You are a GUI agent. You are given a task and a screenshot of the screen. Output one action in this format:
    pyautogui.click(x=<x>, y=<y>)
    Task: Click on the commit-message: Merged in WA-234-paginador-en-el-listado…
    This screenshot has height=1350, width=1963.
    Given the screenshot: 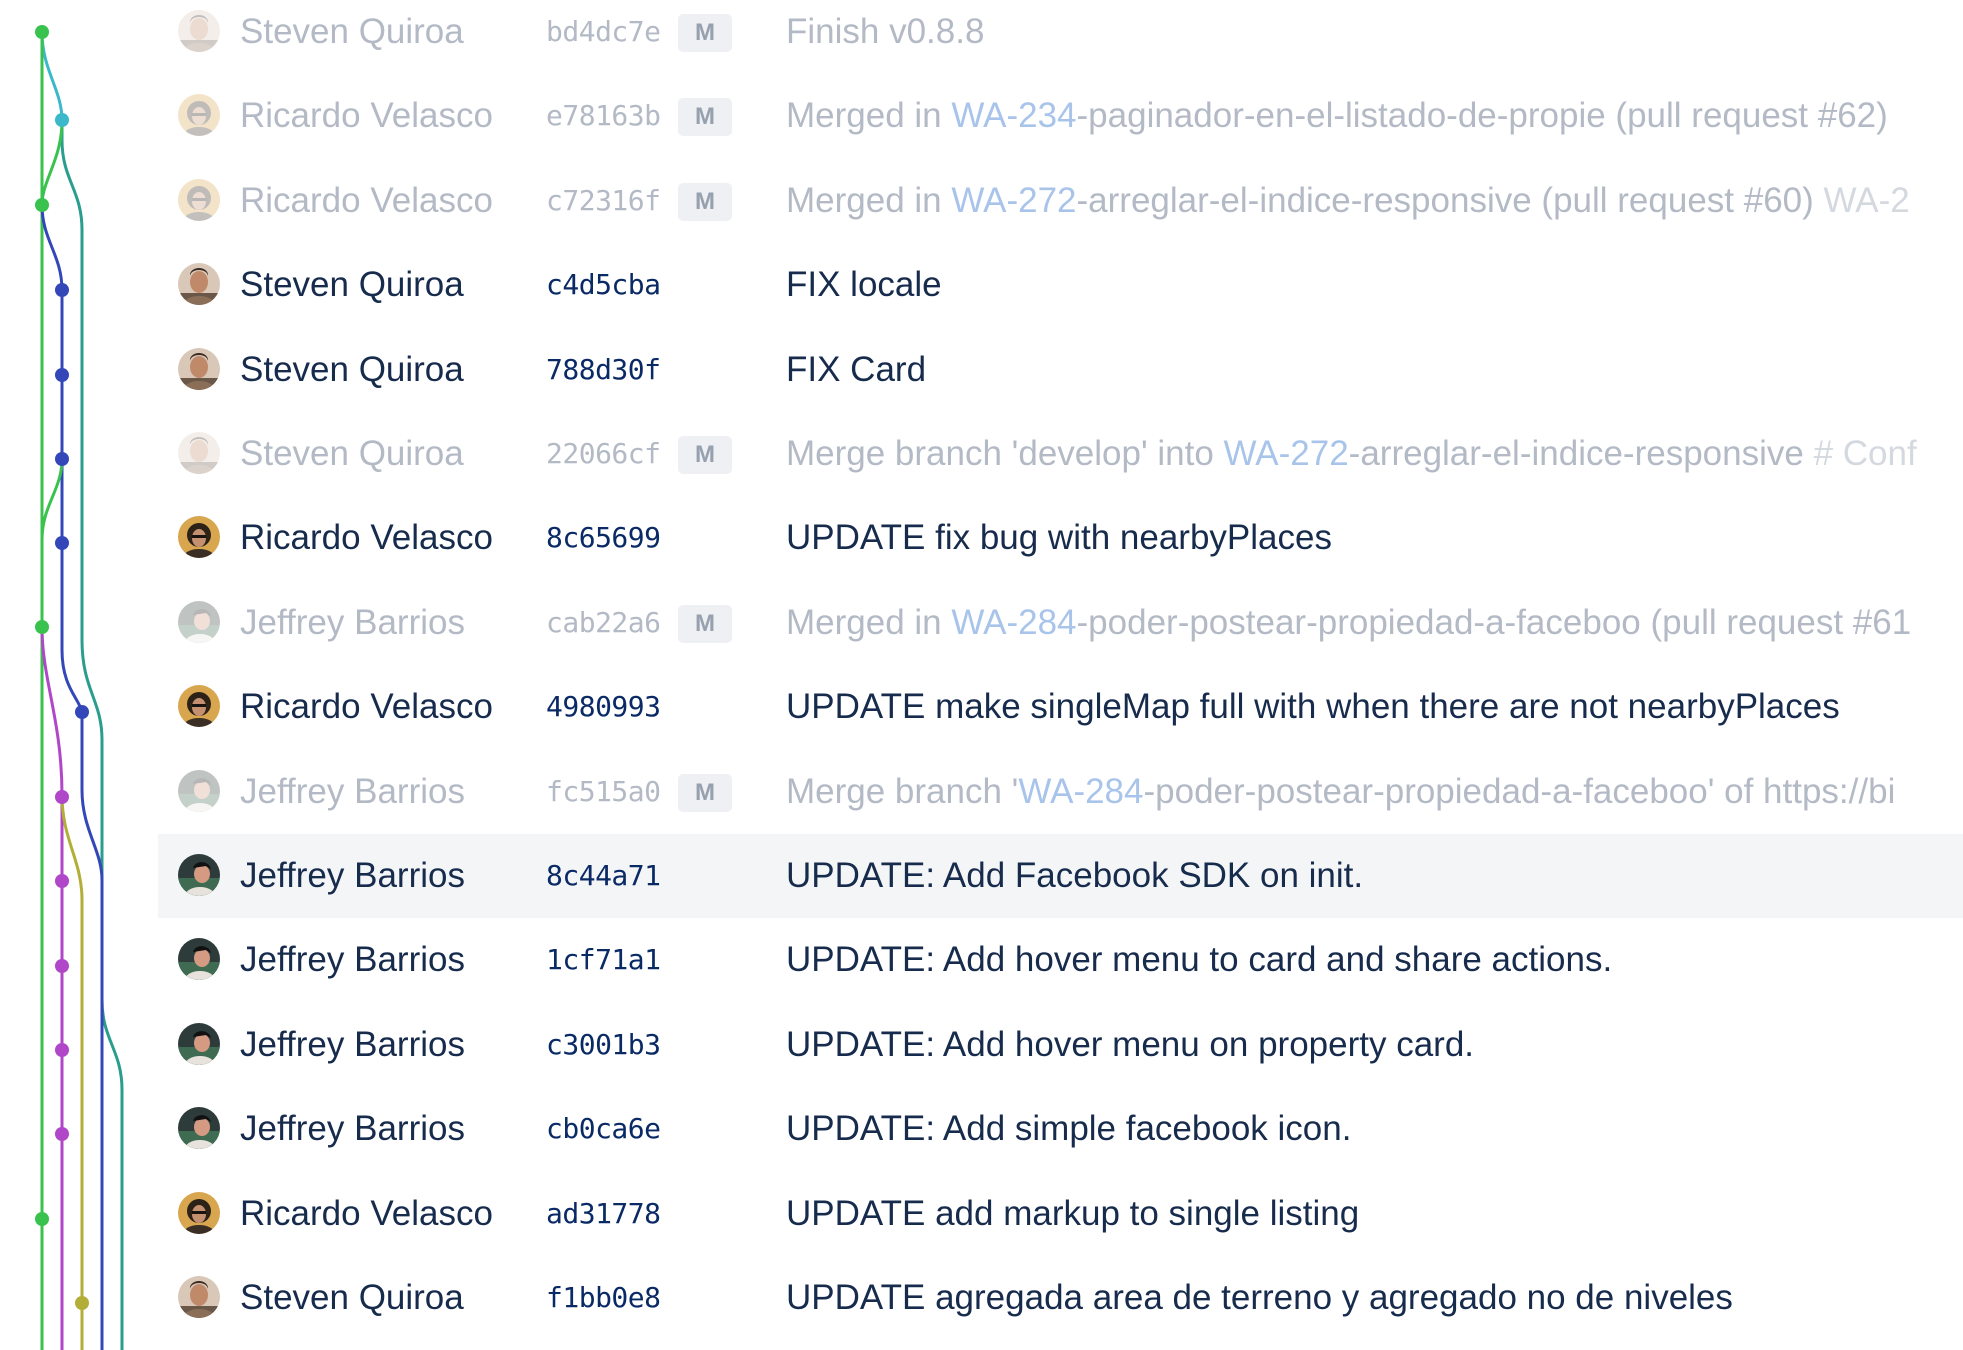 What is the action you would take?
    pyautogui.click(x=1337, y=116)
    